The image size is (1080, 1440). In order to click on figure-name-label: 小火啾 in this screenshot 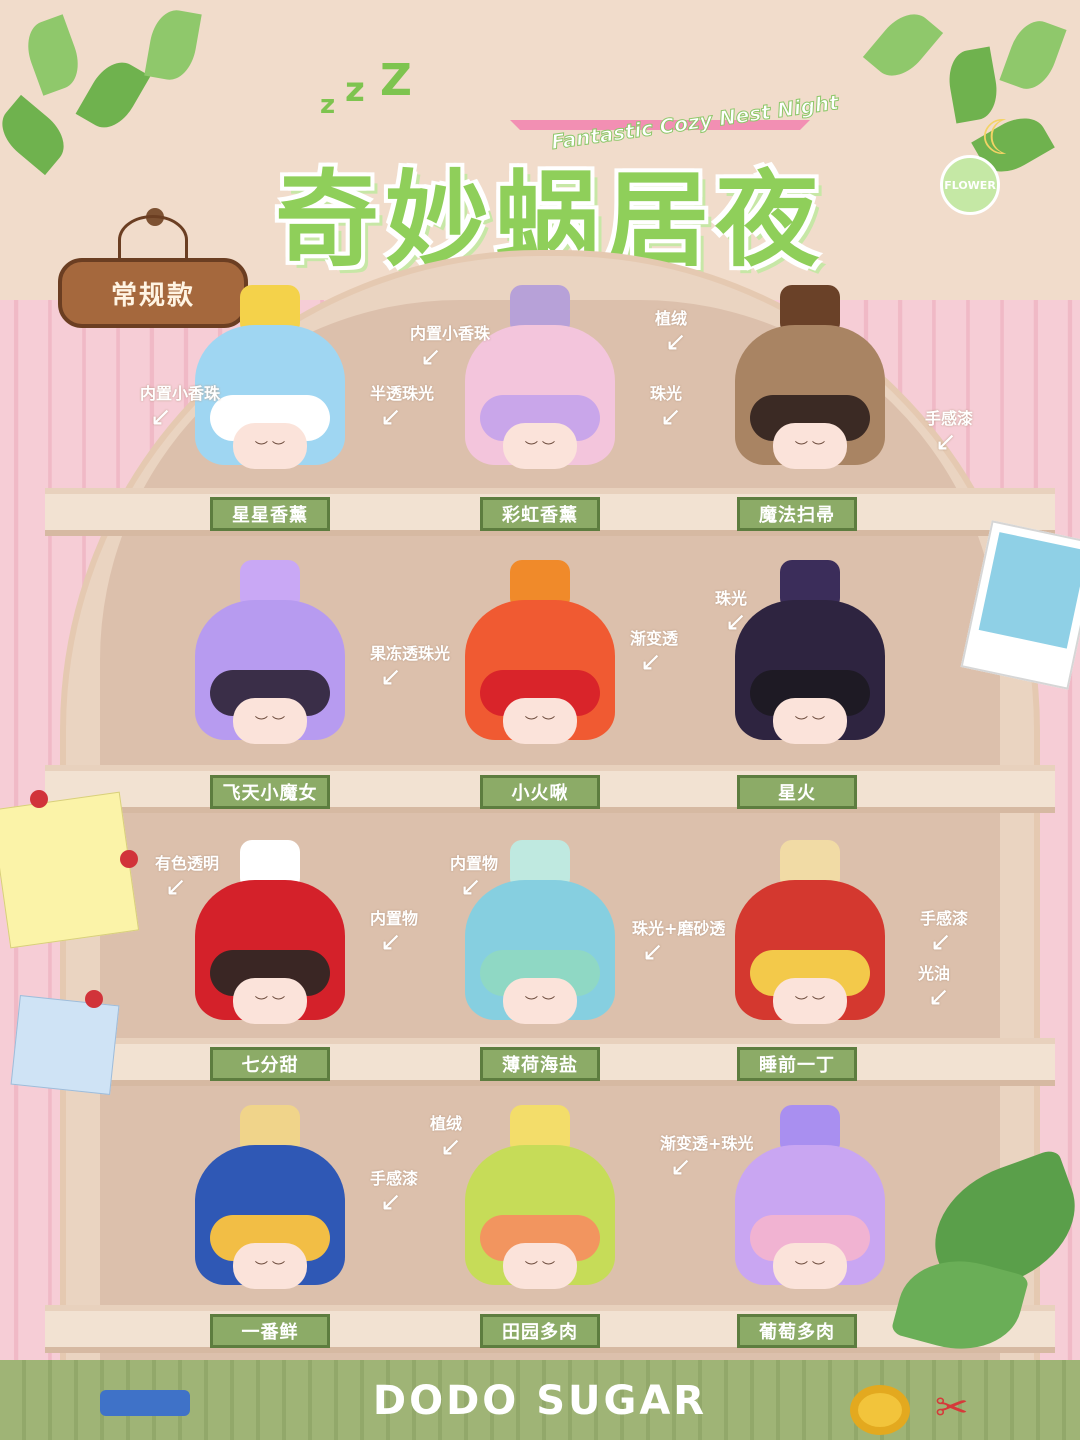, I will do `click(540, 792)`.